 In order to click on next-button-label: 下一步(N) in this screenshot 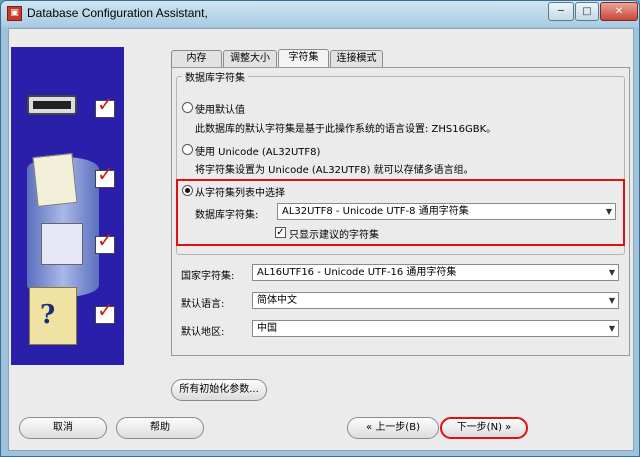, I will do `click(479, 427)`.